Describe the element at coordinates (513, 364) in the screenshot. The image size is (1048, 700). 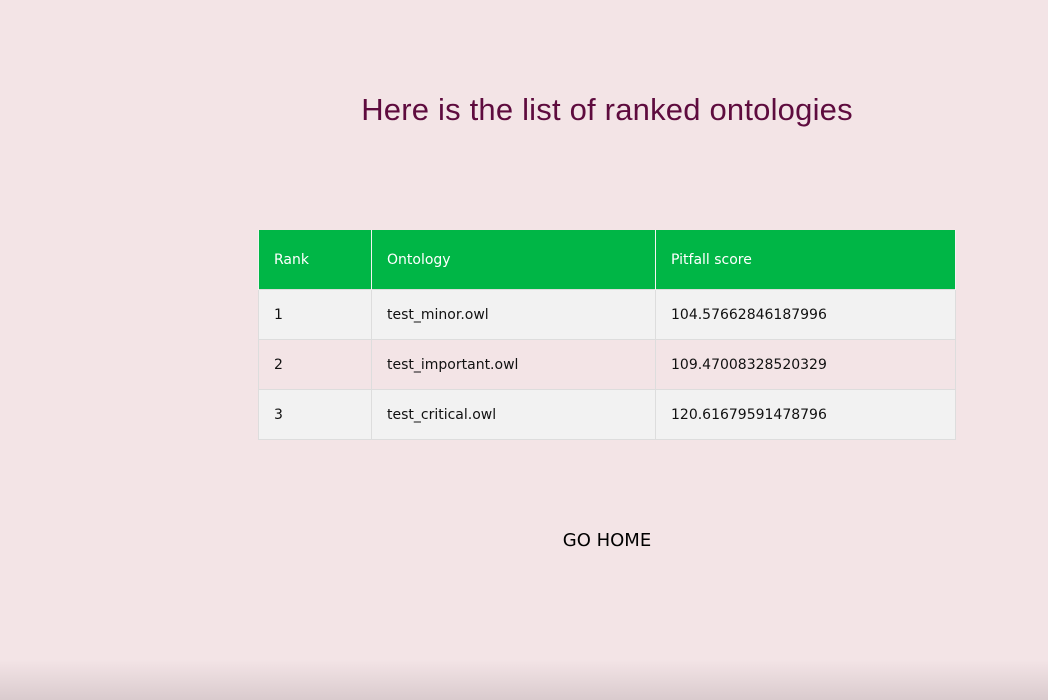
I see `ontology-cell: test_important.owl` at that location.